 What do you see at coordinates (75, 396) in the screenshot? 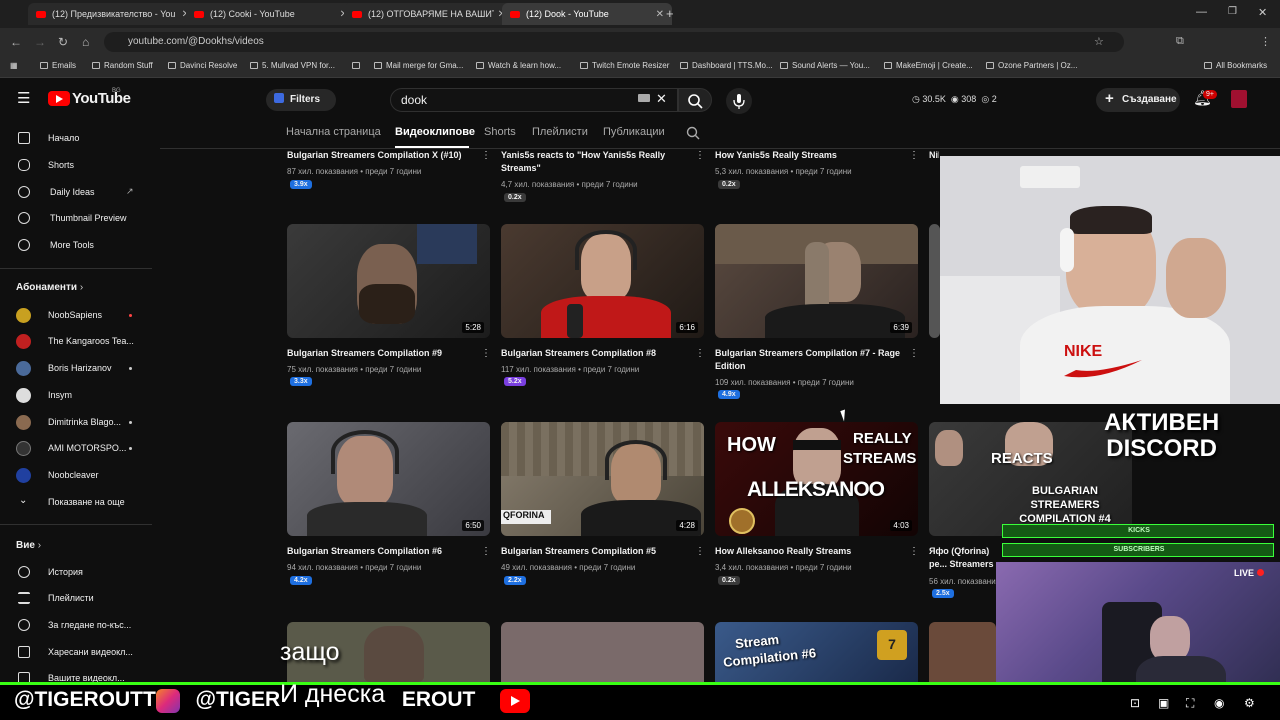
I see `subscription-item: Insym` at bounding box center [75, 396].